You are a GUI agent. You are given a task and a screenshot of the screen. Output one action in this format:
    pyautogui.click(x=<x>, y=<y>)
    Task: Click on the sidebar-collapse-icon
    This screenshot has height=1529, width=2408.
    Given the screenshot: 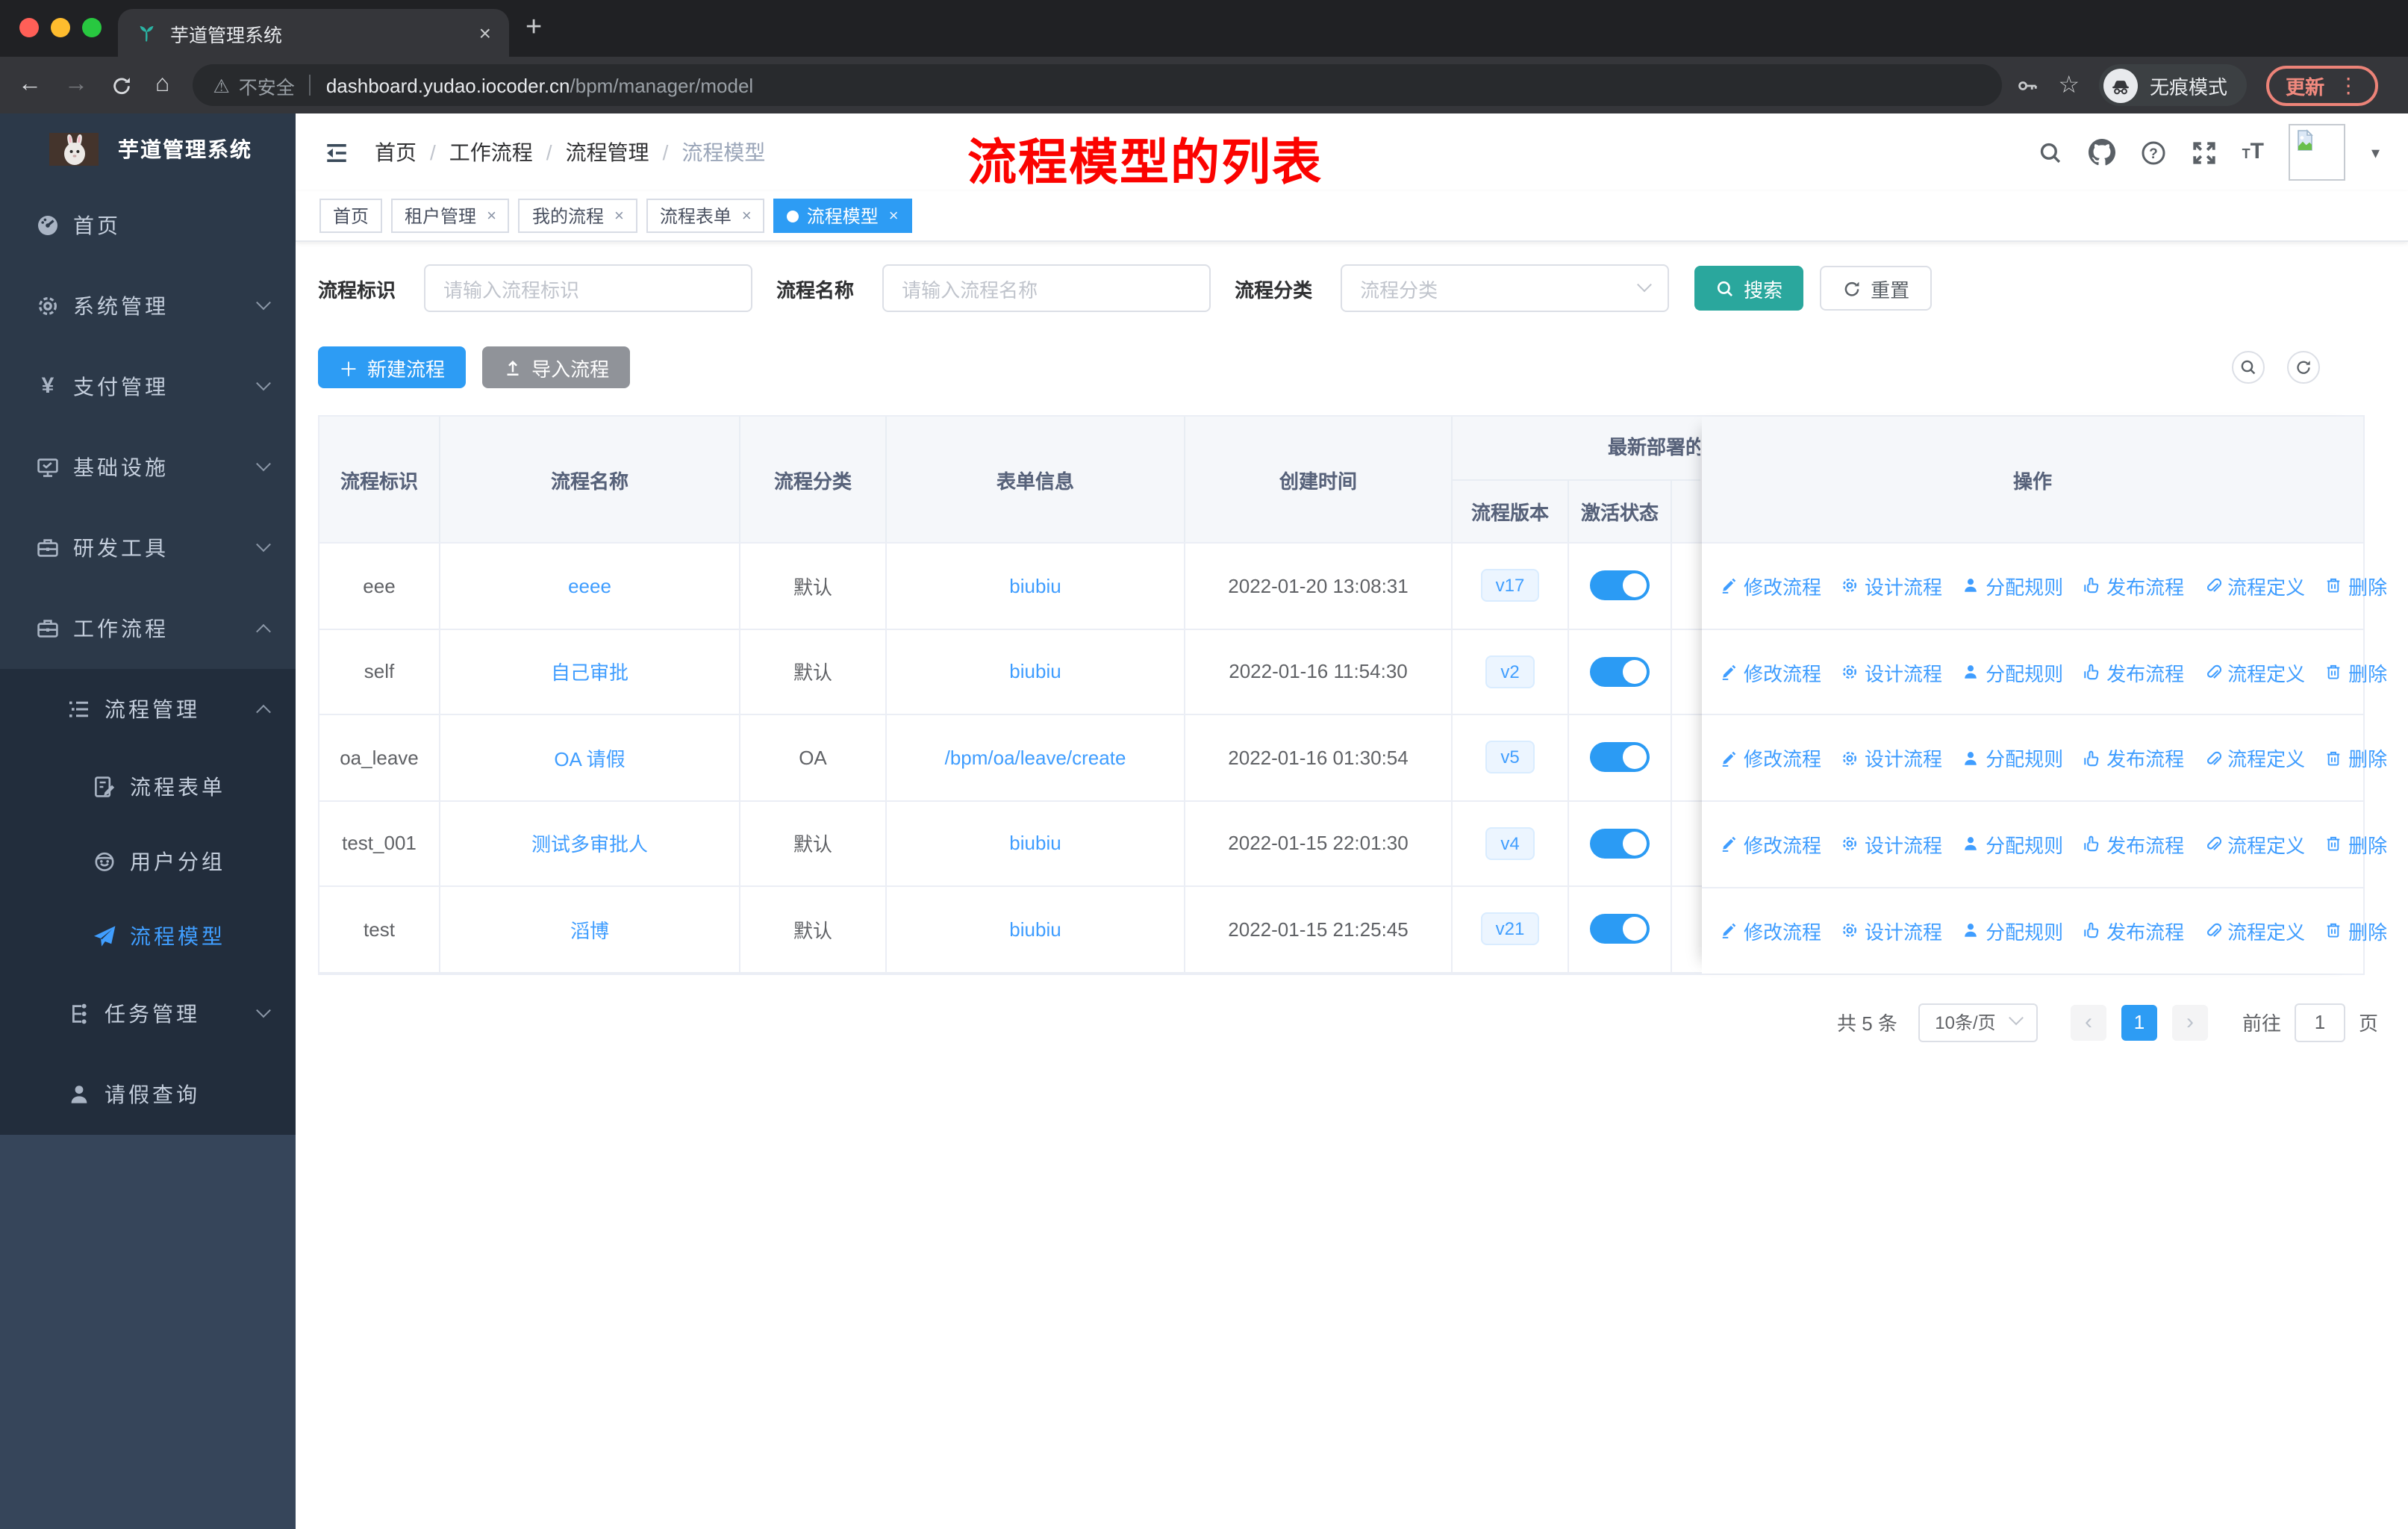 What is the action you would take?
    pyautogui.click(x=336, y=152)
    